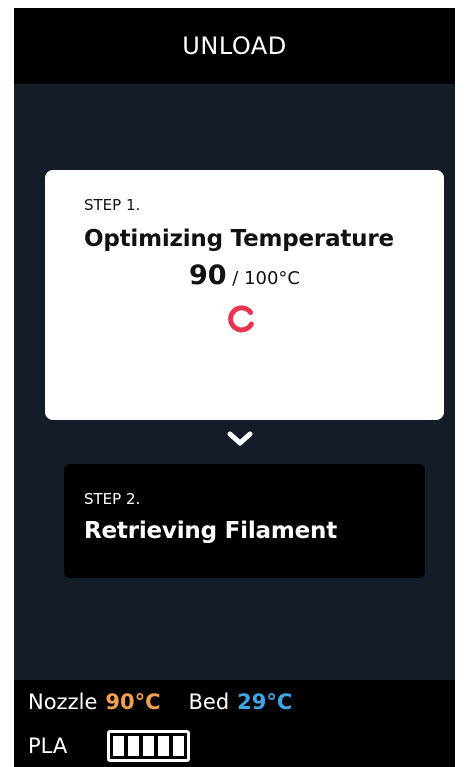  I want to click on step-1-label: STEP 1., so click(112, 205).